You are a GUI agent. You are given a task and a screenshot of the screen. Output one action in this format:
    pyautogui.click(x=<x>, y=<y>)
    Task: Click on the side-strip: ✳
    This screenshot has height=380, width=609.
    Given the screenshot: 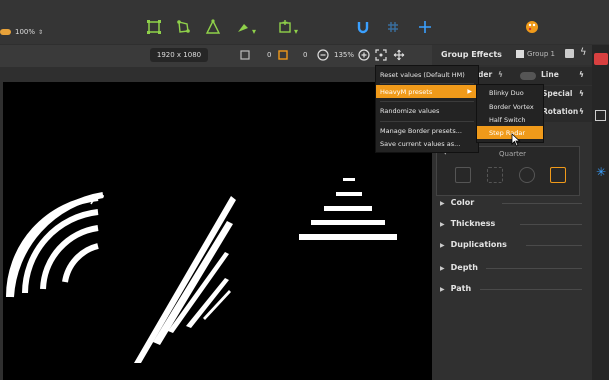 What is the action you would take?
    pyautogui.click(x=600, y=212)
    